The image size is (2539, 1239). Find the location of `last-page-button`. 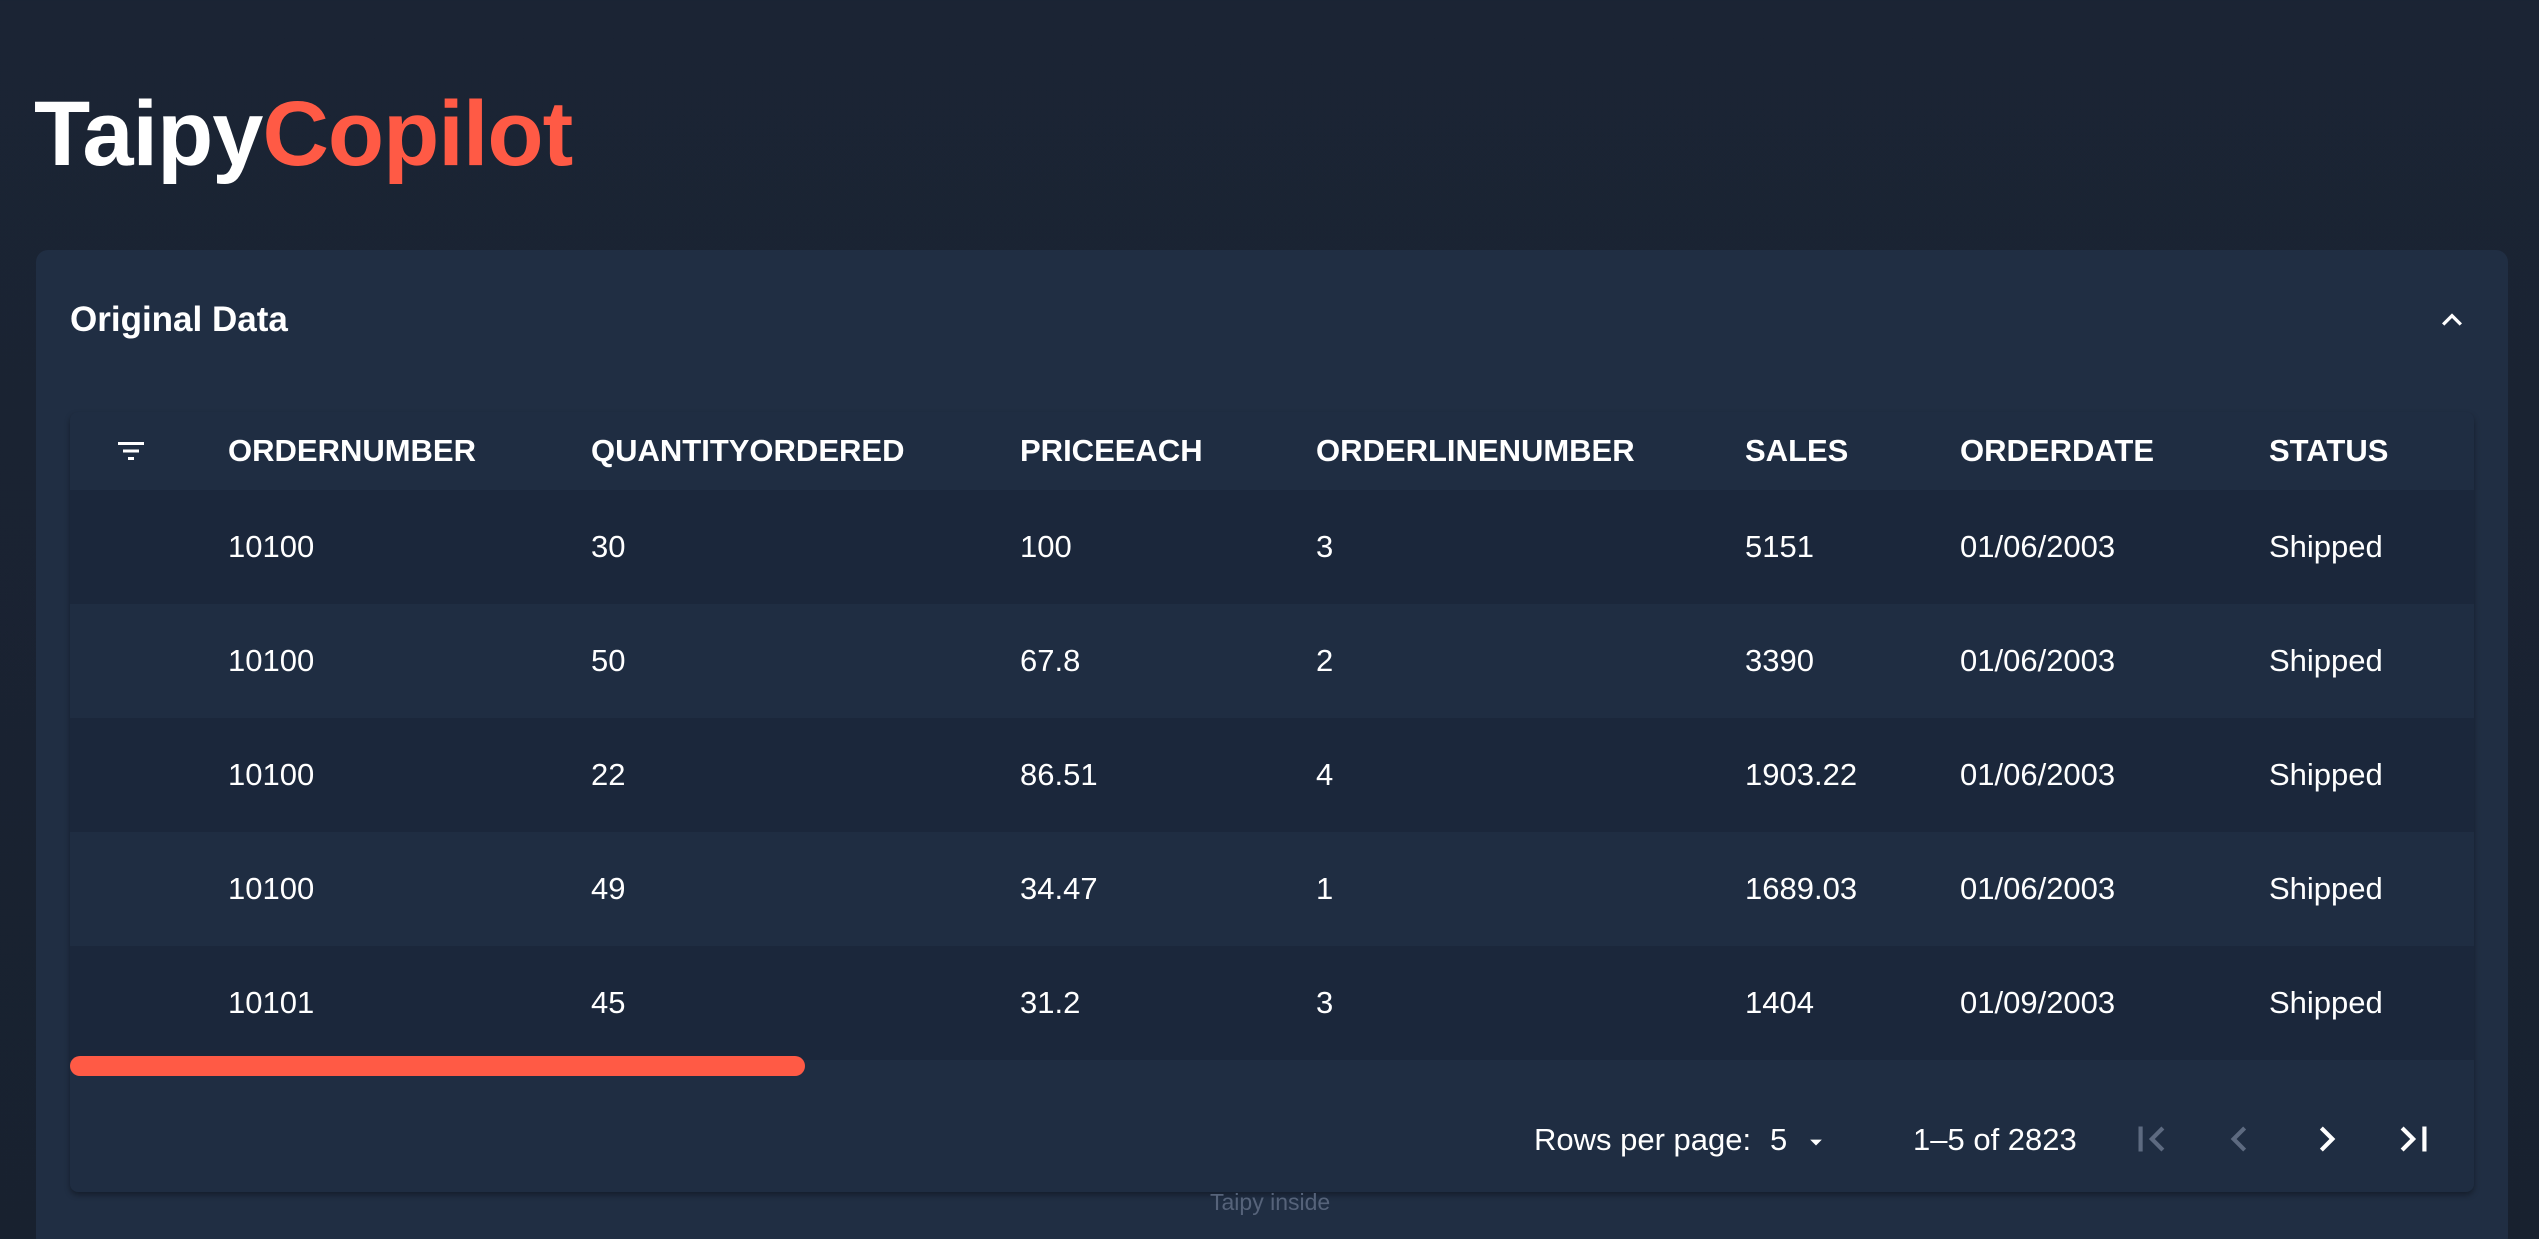

last-page-button is located at coordinates (2414, 1139).